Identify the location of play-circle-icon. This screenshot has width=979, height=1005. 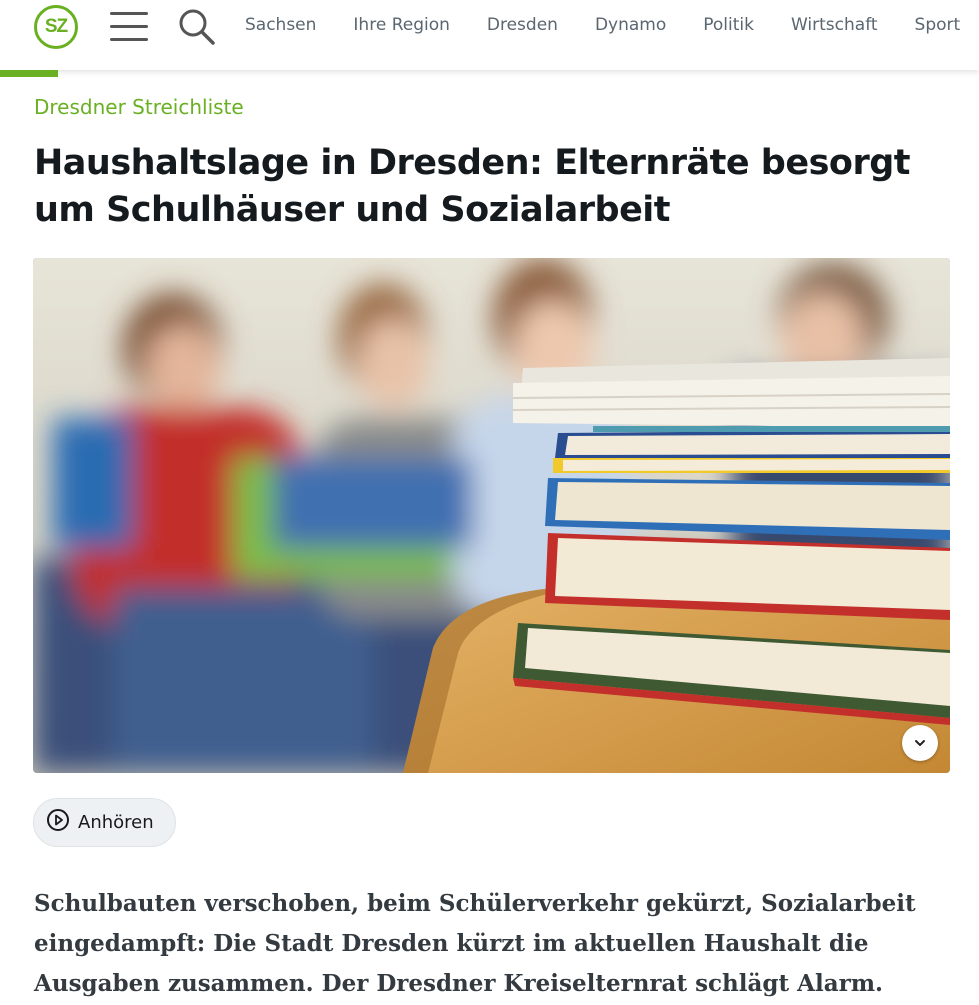
(58, 822).